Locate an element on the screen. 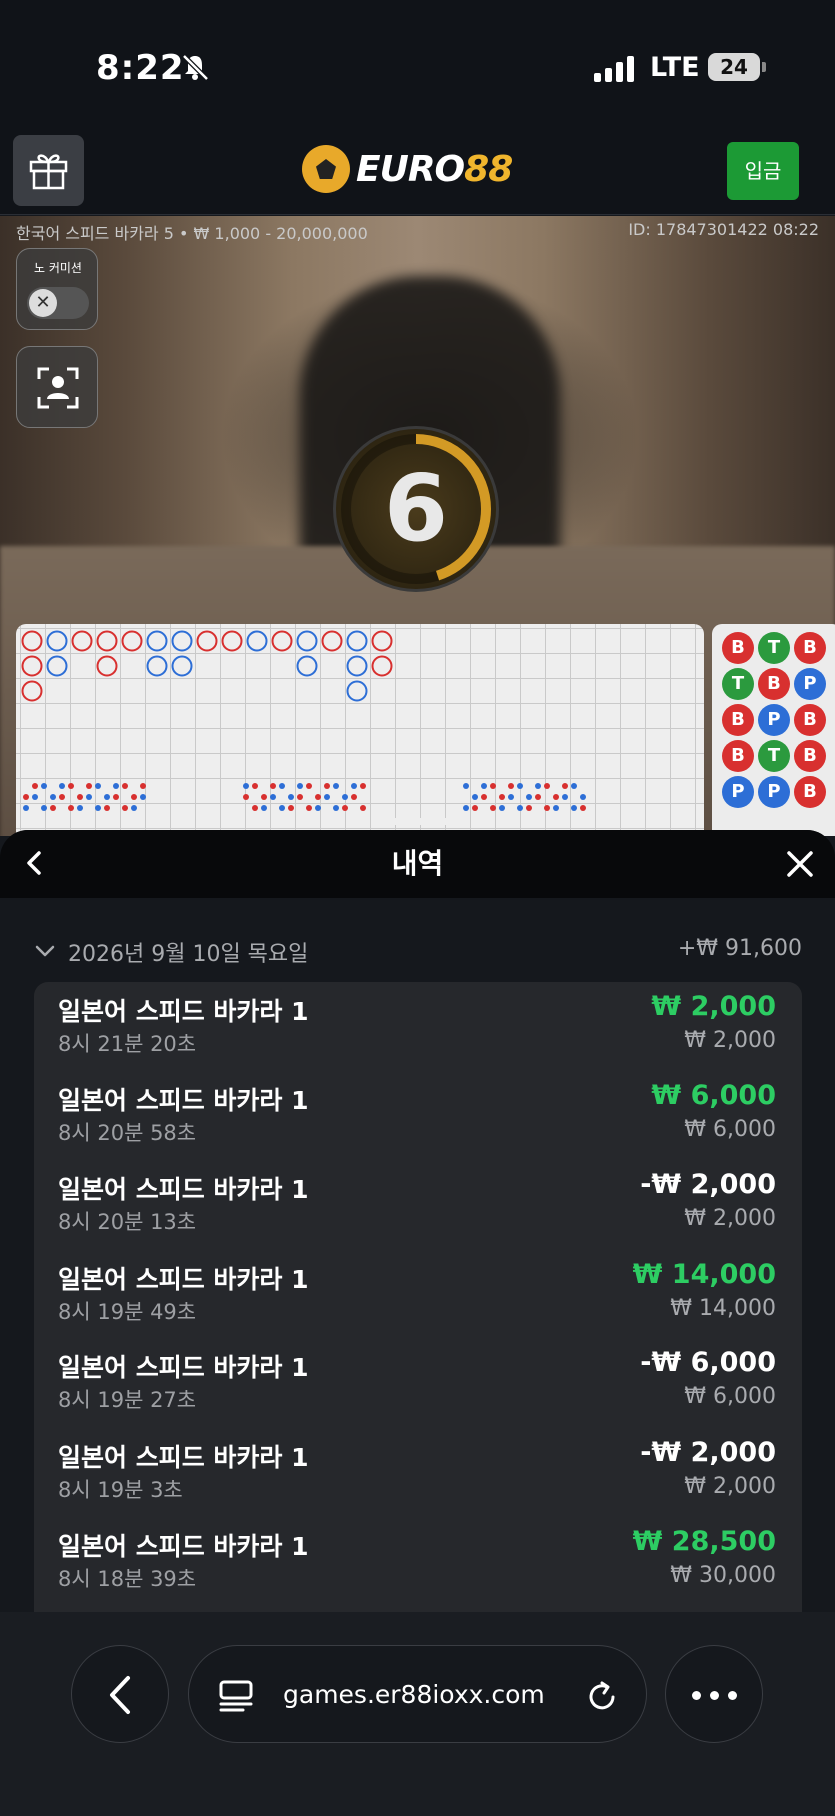 Image resolution: width=835 pixels, height=1816 pixels. soccer-ball-icon is located at coordinates (326, 169).